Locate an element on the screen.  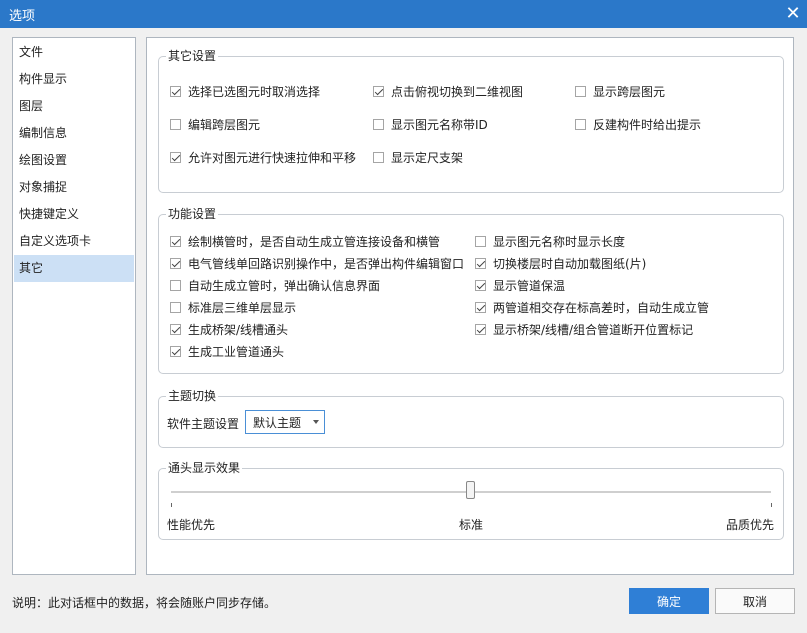
close-icon: ✕ is located at coordinates (793, 14).